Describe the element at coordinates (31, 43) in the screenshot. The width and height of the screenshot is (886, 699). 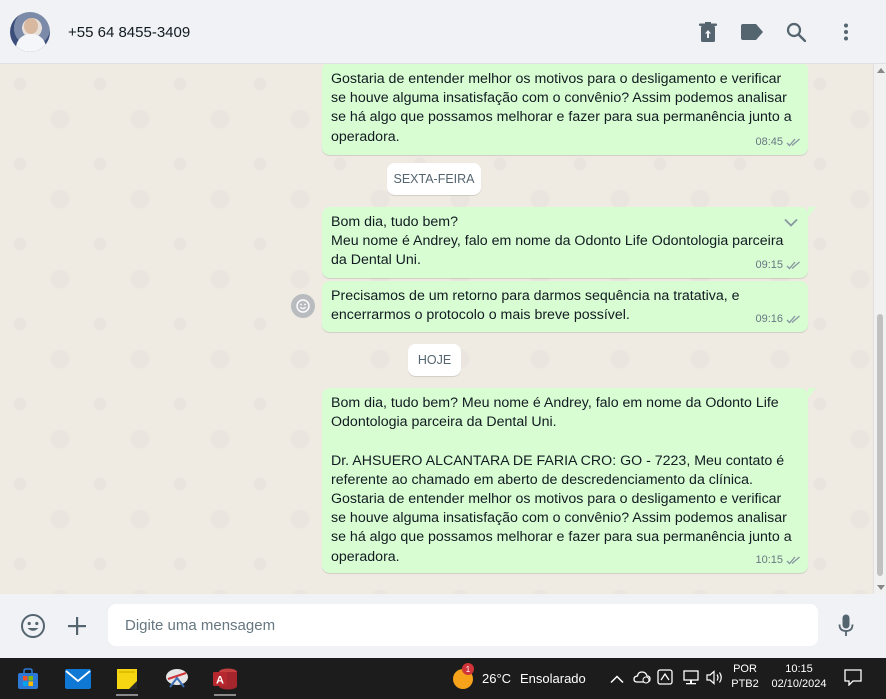
I see `avatar-coat` at that location.